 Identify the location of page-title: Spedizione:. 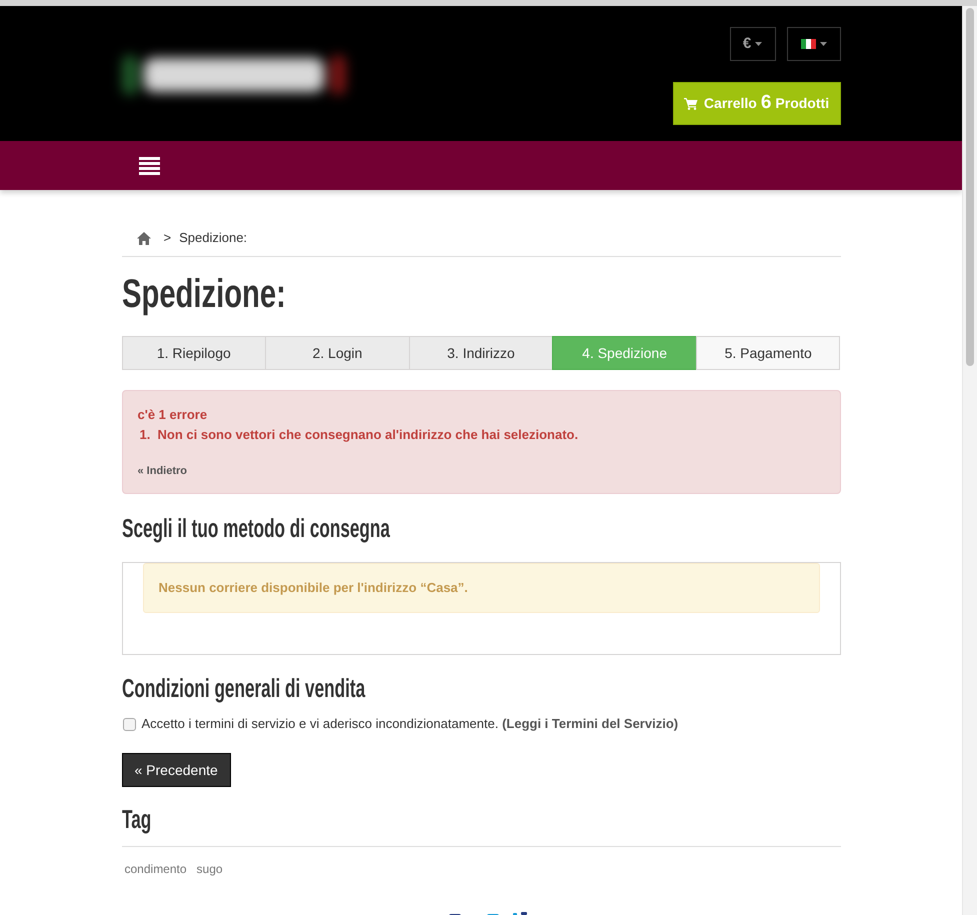
(204, 294).